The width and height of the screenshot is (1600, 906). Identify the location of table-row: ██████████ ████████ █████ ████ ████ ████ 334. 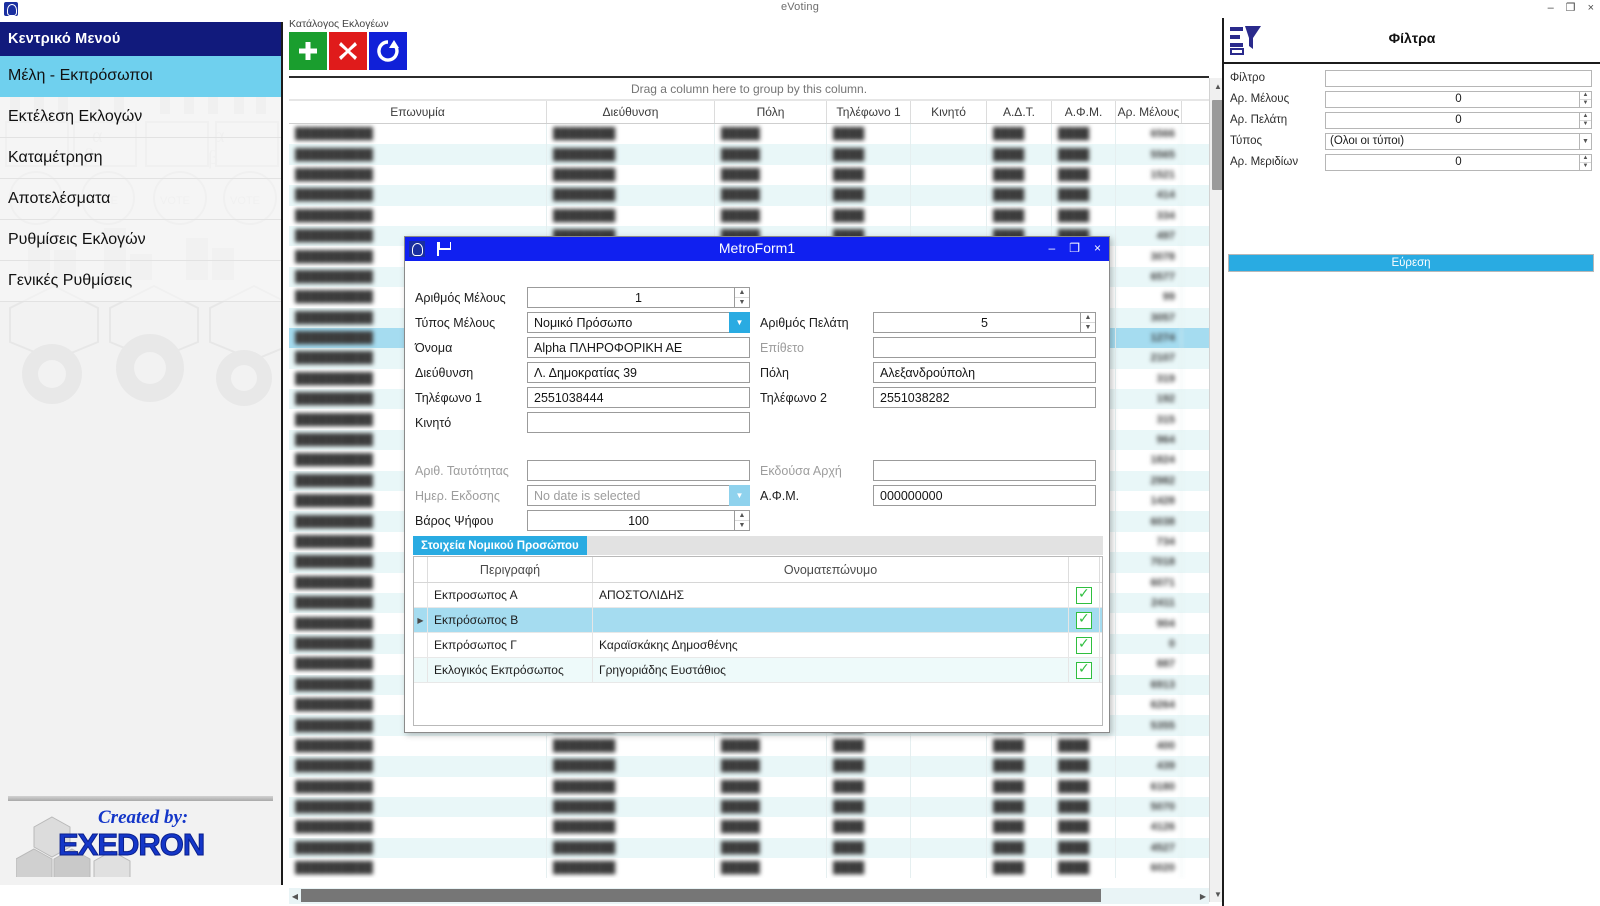
(749, 215).